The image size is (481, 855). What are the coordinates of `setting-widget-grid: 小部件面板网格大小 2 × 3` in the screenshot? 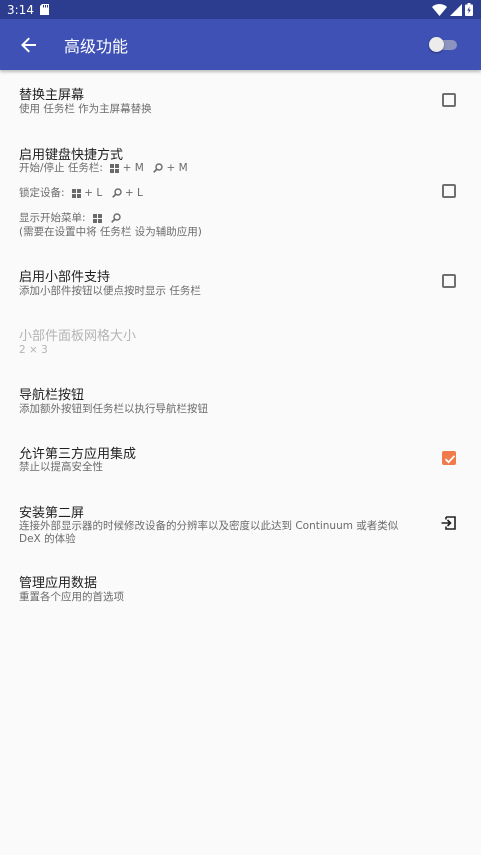 It's located at (240, 340).